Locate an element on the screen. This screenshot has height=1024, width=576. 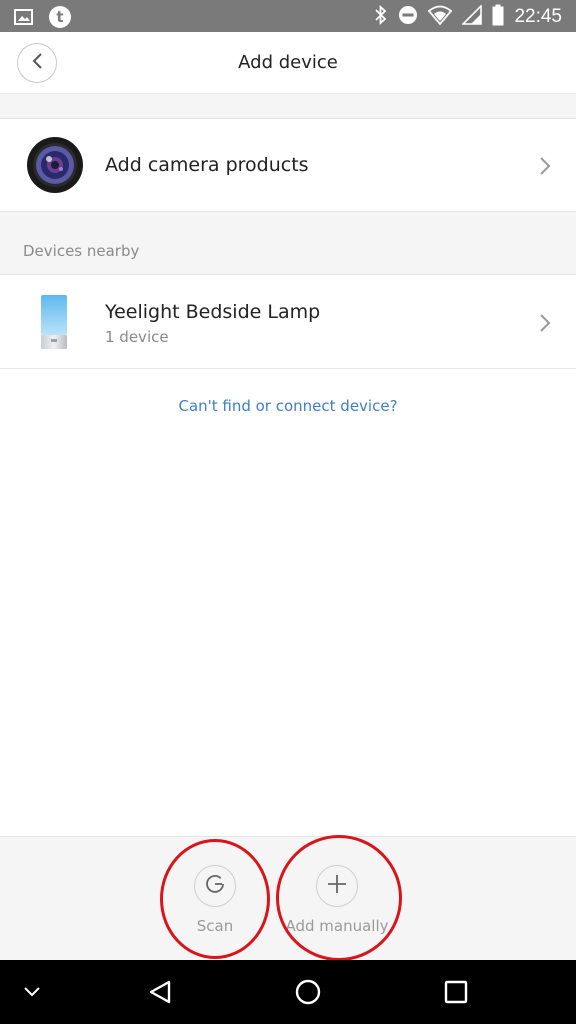
divider is located at coordinates (288, 106).